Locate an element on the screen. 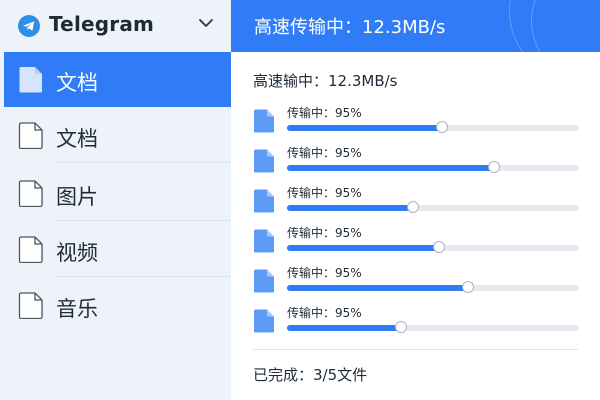 This screenshot has height=400, width=600. completed-status: 已完成：3/5文件 is located at coordinates (310, 375).